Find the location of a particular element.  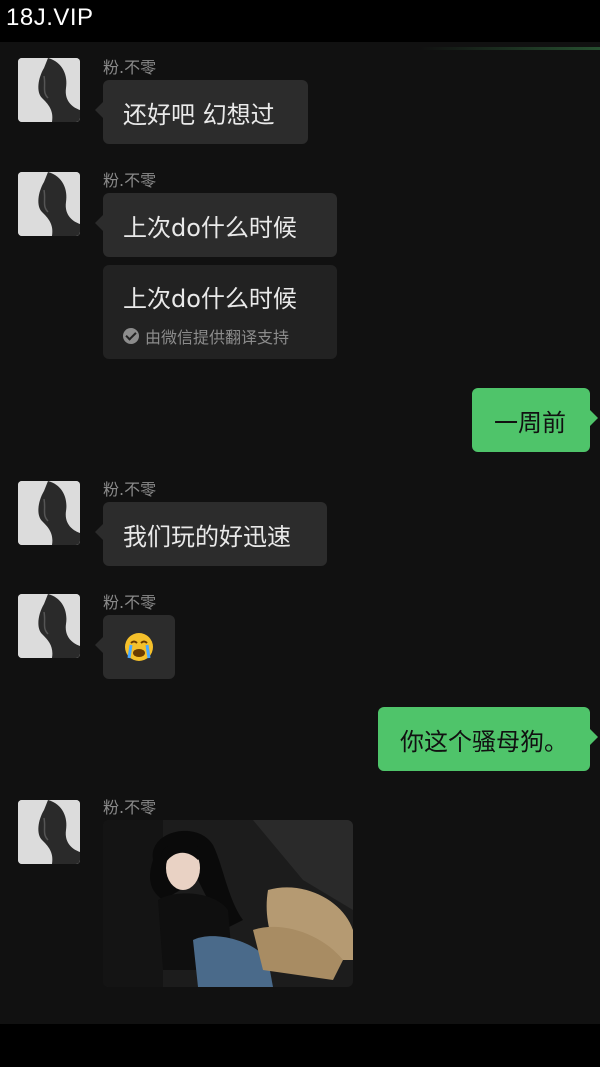

photo-image is located at coordinates (228, 903).